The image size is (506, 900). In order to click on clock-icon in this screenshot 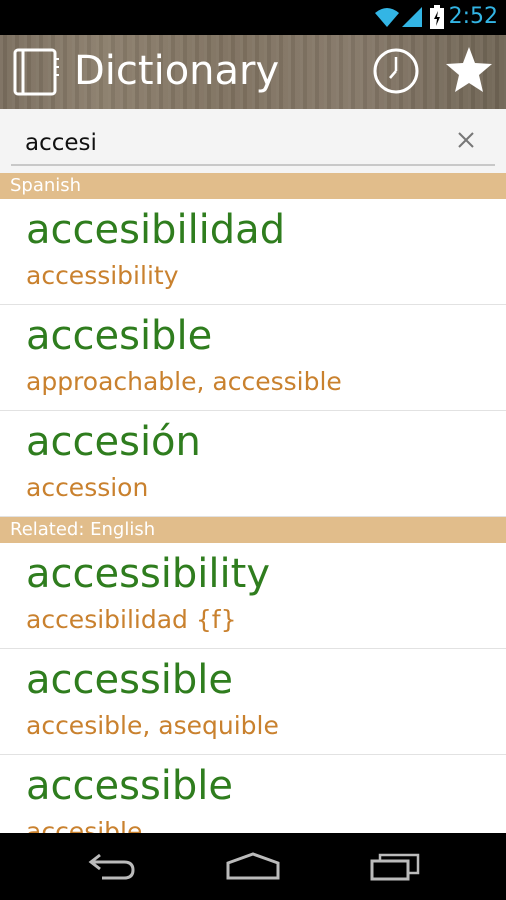, I will do `click(396, 71)`.